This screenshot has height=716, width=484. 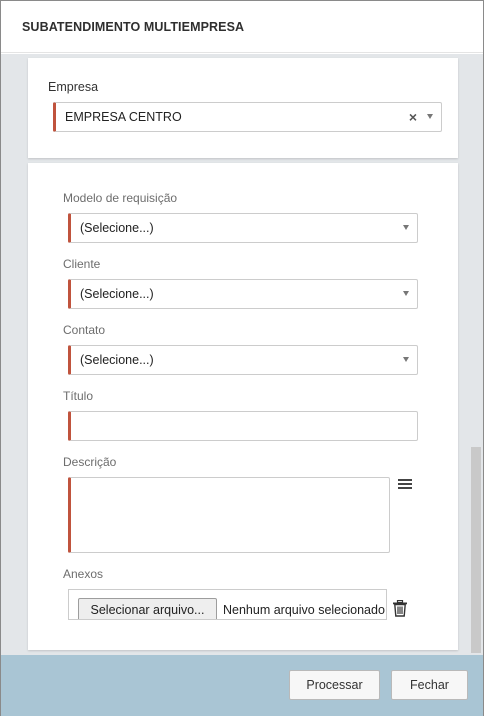 I want to click on anexos-label: Anexos, so click(x=83, y=574).